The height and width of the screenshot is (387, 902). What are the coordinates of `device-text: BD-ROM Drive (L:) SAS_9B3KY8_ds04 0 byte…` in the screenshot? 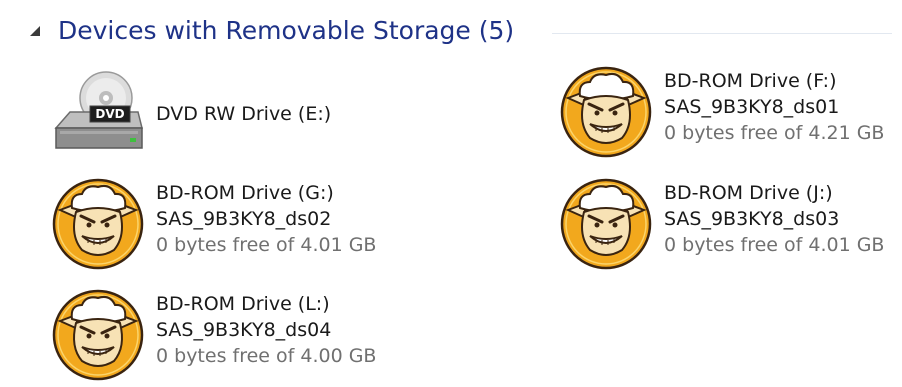 It's located at (266, 330).